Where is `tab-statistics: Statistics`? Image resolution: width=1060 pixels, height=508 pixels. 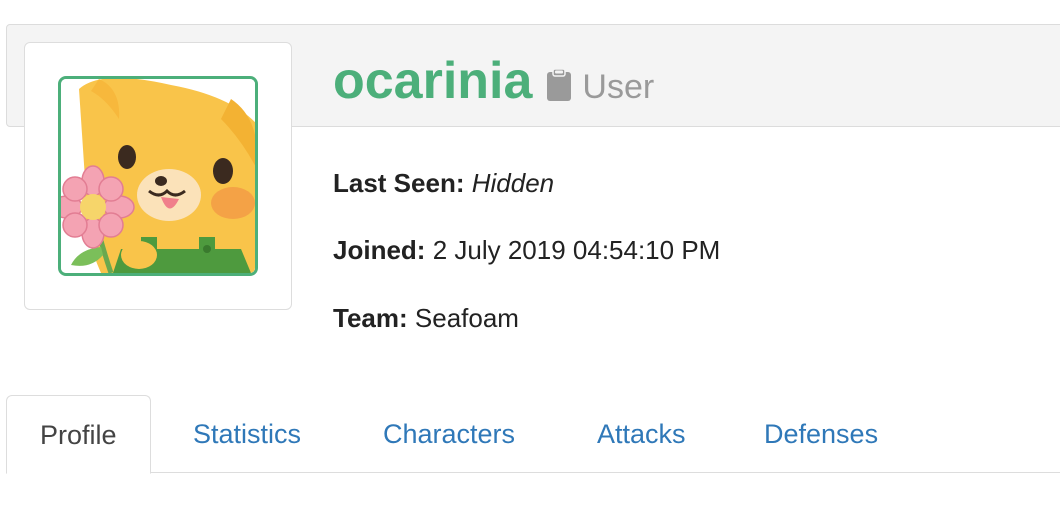
tab-statistics: Statistics is located at coordinates (247, 434).